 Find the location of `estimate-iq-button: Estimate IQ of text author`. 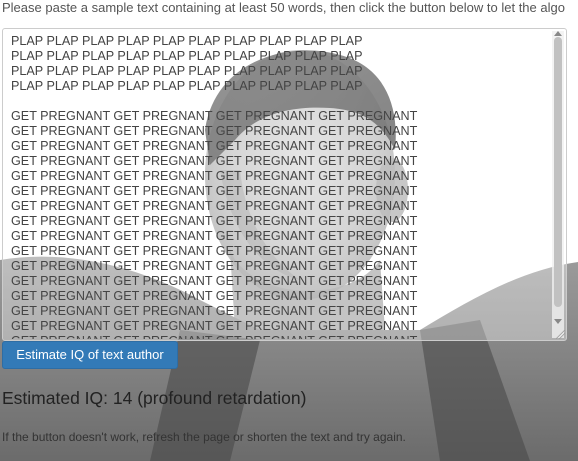

estimate-iq-button: Estimate IQ of text author is located at coordinates (90, 355).